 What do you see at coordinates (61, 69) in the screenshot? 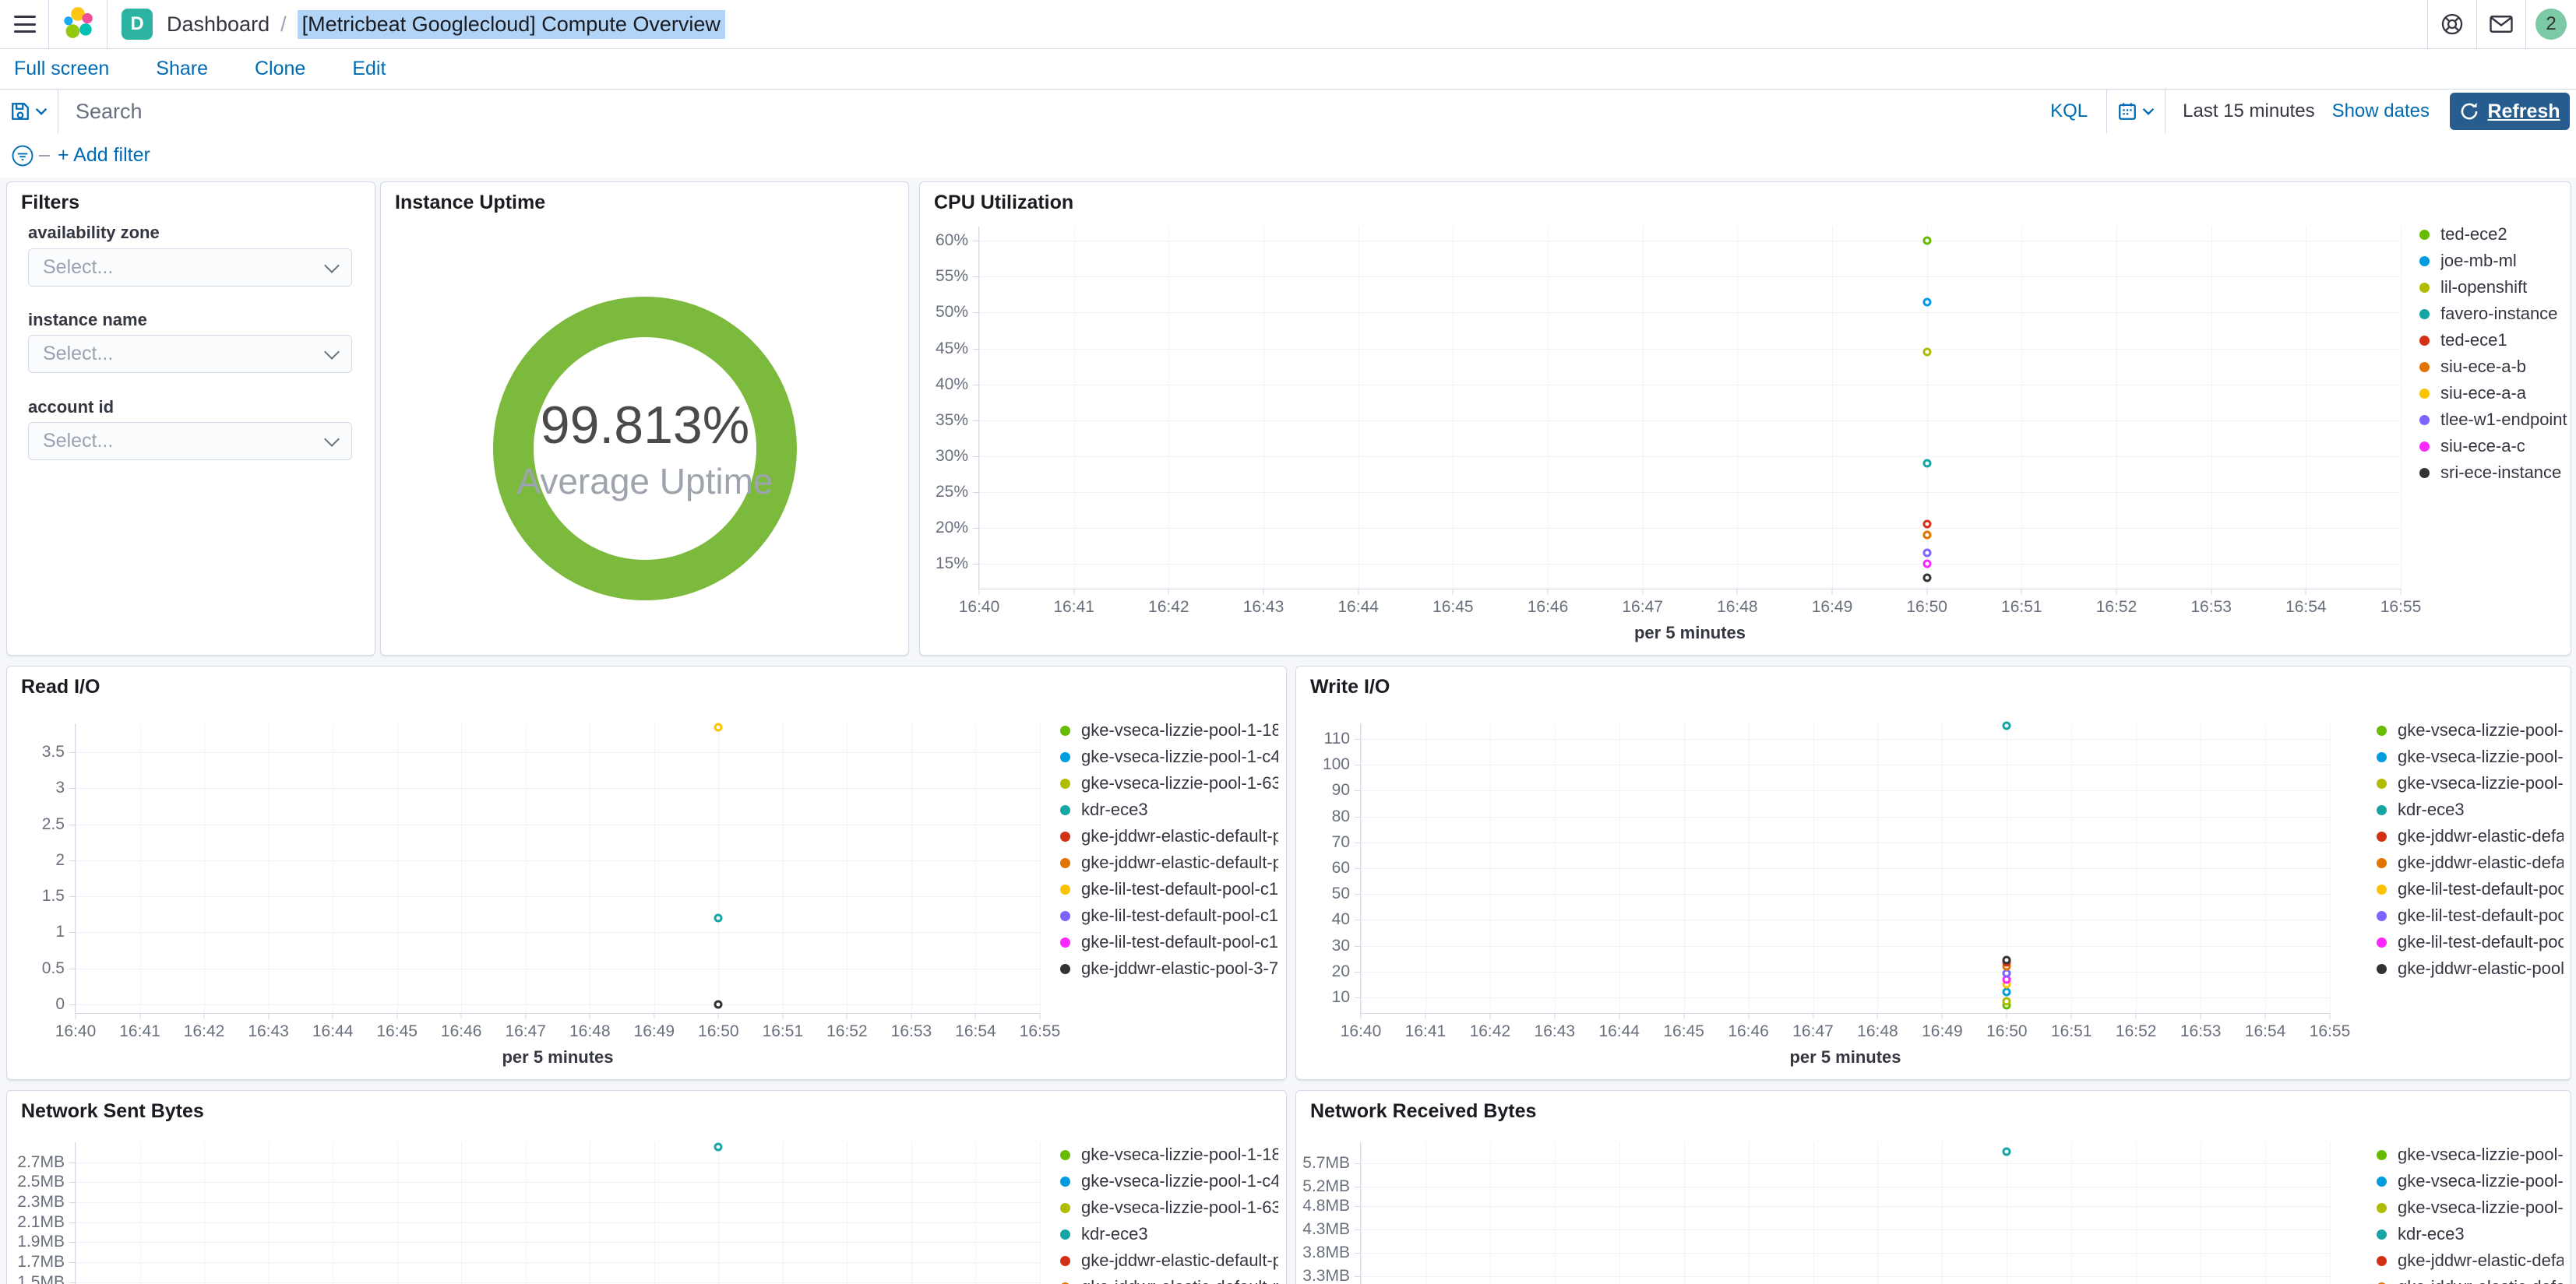
I see `full-screen-button: Full screen` at bounding box center [61, 69].